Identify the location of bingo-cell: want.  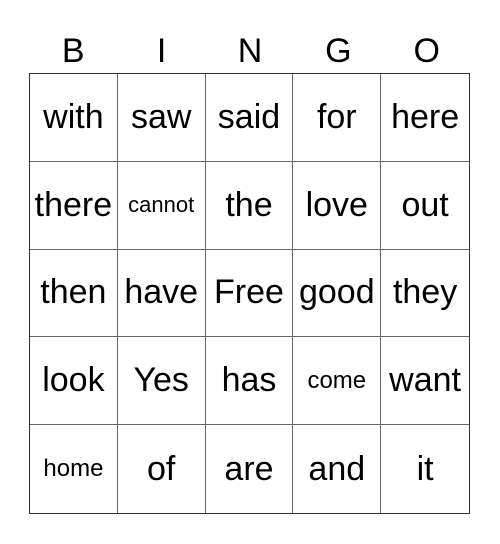
(425, 381).